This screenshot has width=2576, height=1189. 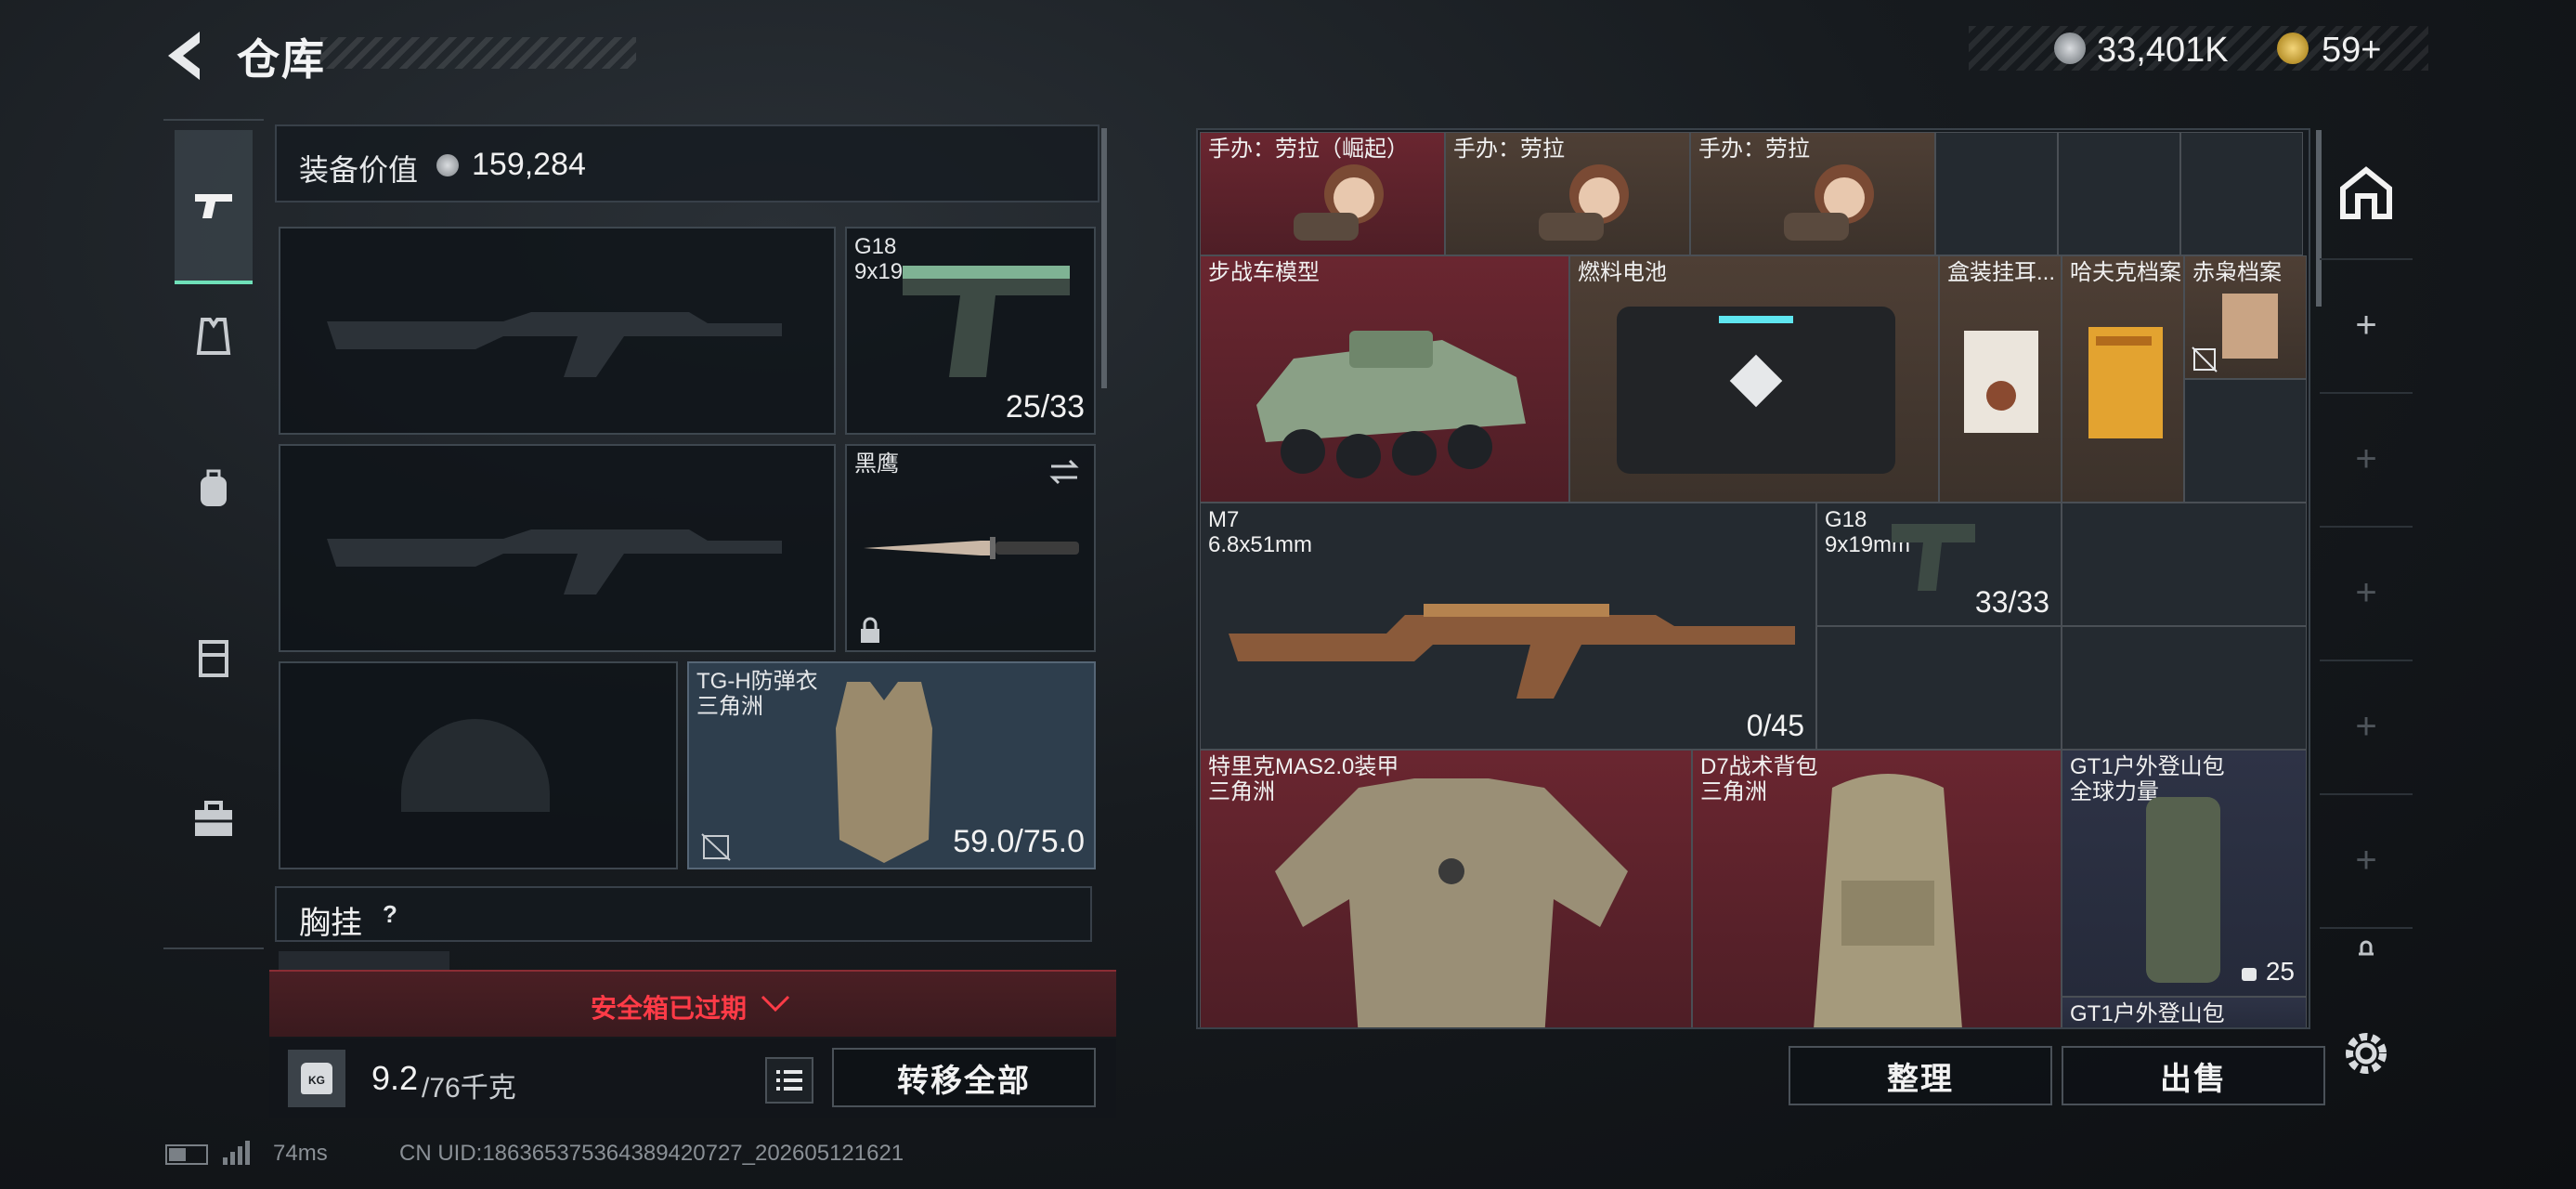 What do you see at coordinates (395, 1078) in the screenshot?
I see `weight-current: 9.2` at bounding box center [395, 1078].